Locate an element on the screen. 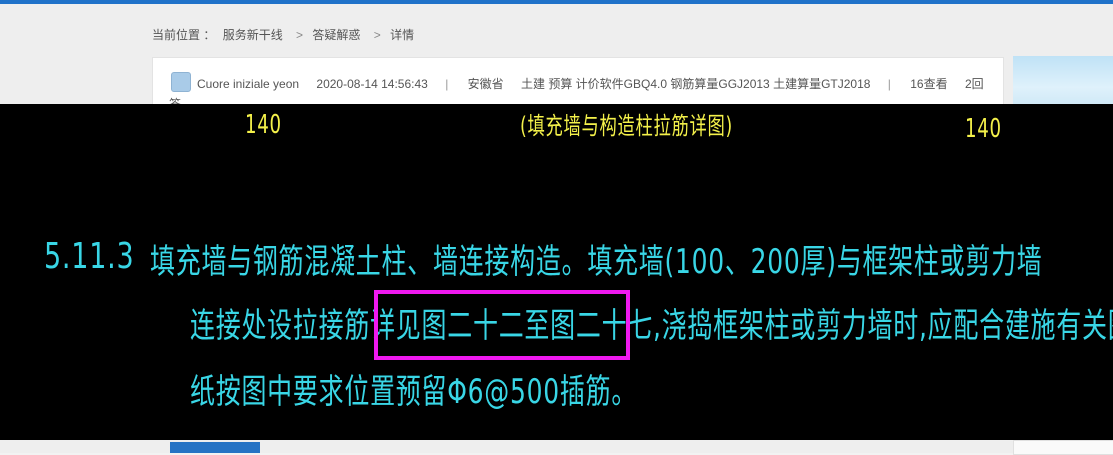 The image size is (1113, 455). post-region: 安徽省 is located at coordinates (485, 84).